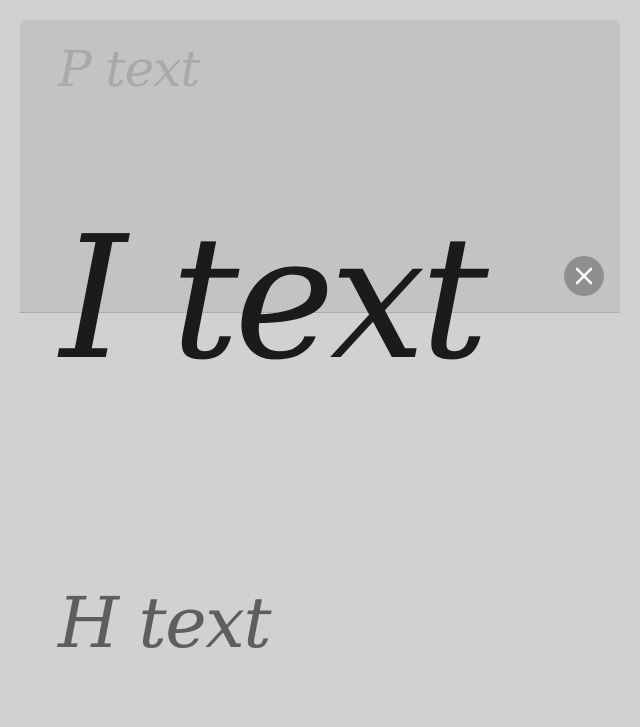 The width and height of the screenshot is (640, 727). I want to click on close-icon, so click(584, 276).